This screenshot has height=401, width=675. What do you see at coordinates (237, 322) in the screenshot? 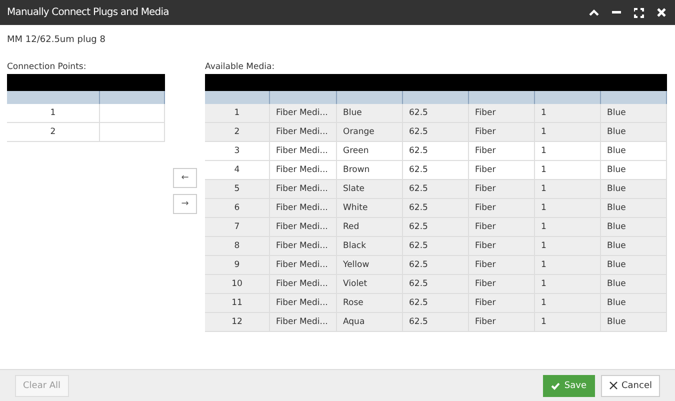
I see `table-cell: 12` at bounding box center [237, 322].